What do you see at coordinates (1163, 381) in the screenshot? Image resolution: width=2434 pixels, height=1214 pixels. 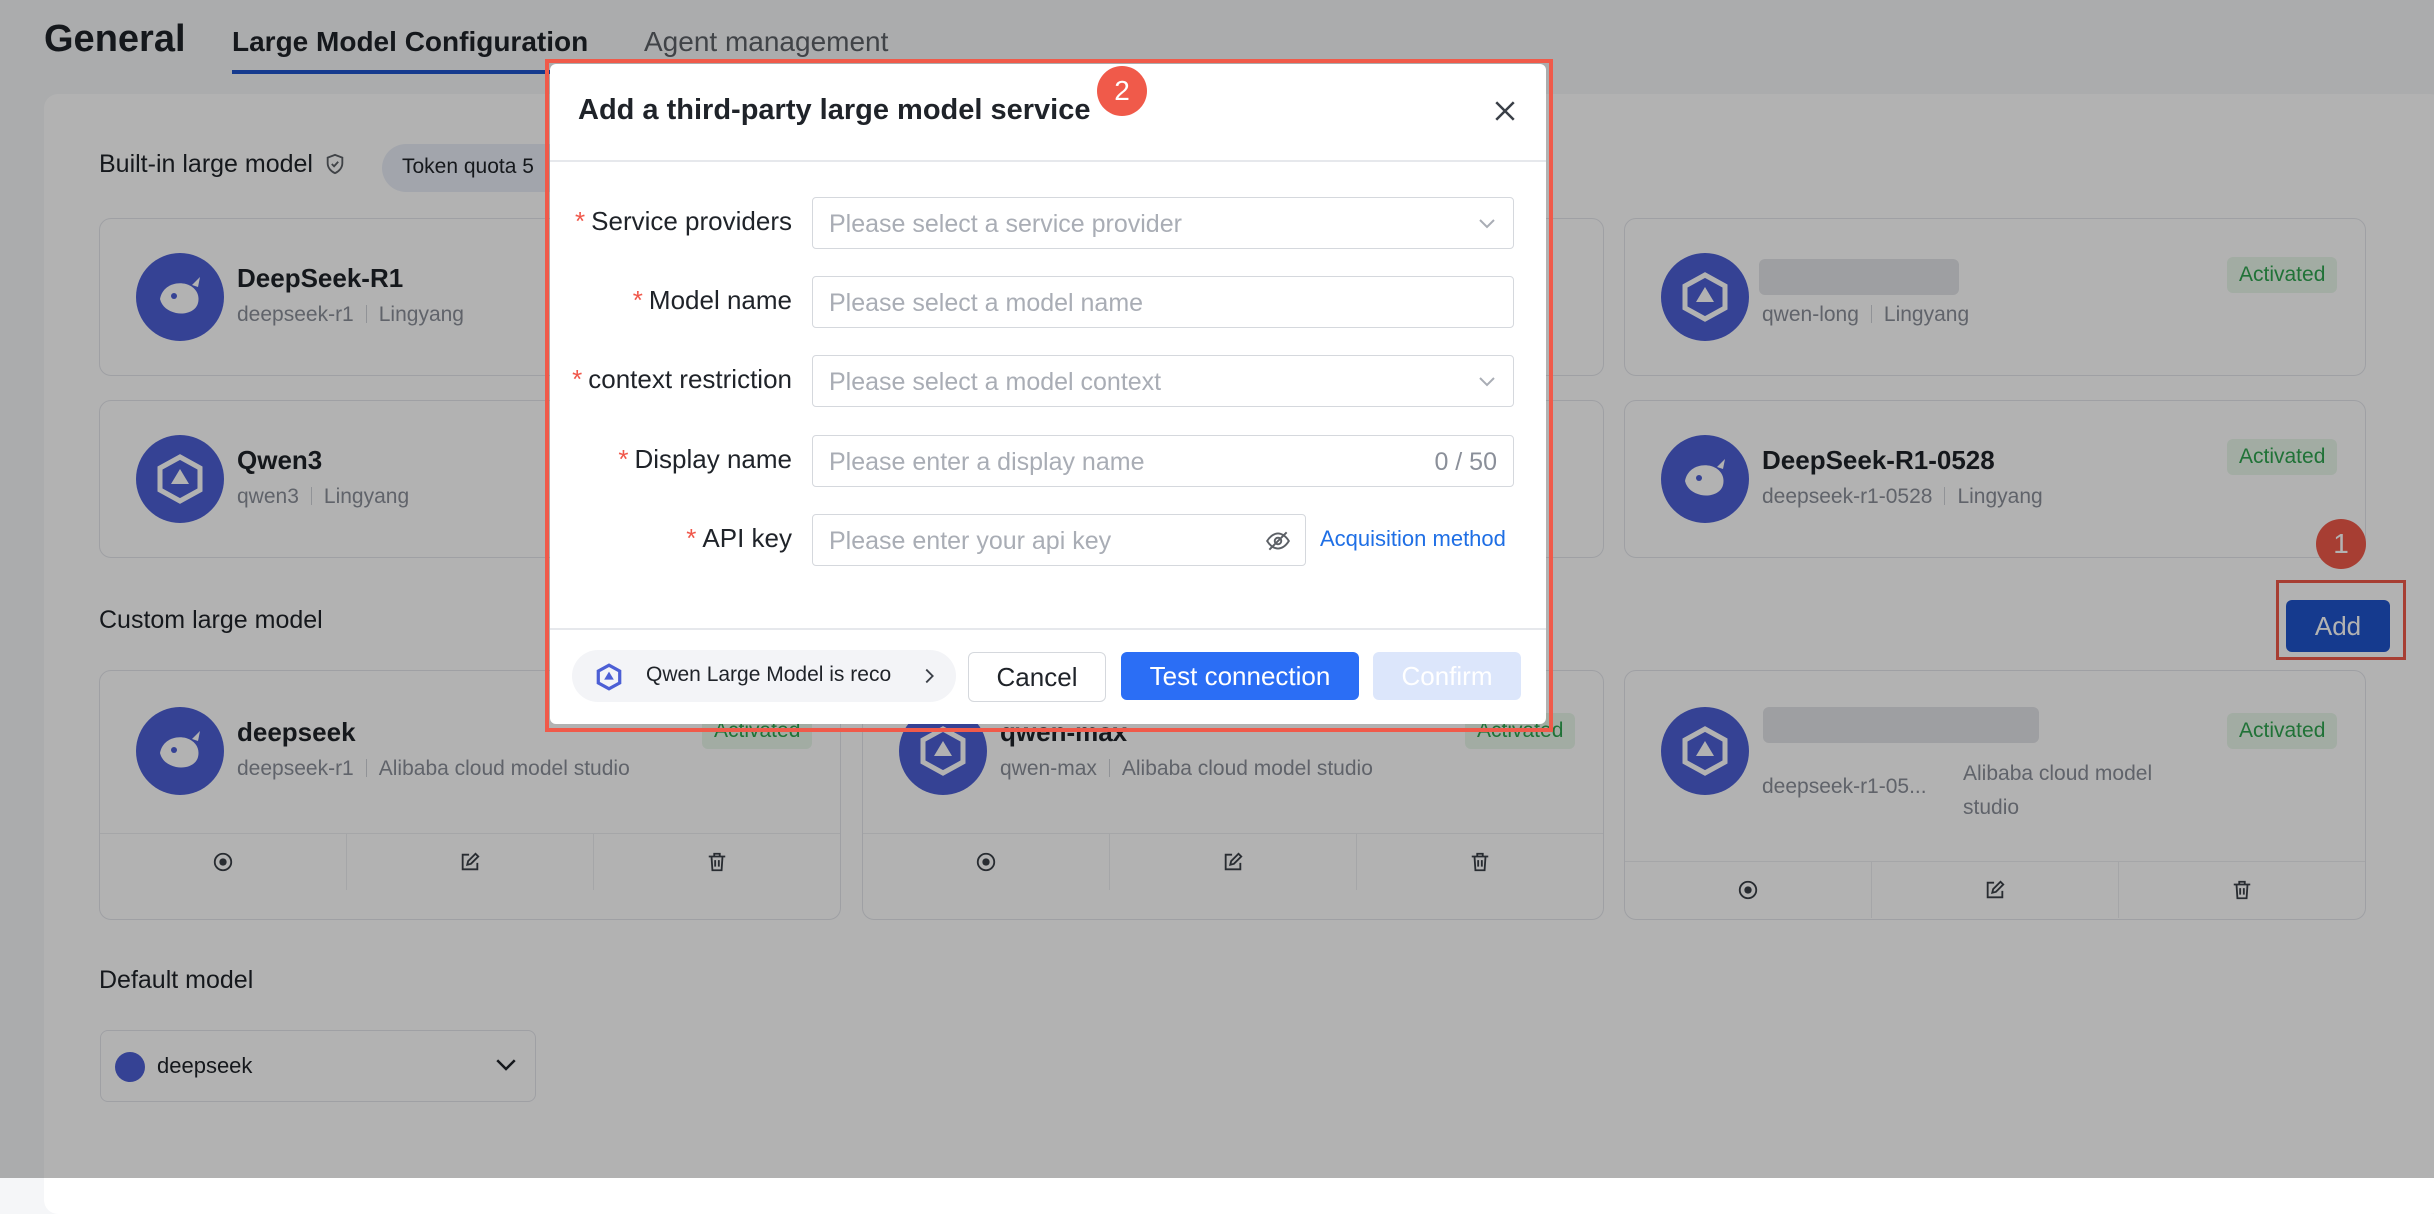 I see `context-restriction-select: Please select a model context` at bounding box center [1163, 381].